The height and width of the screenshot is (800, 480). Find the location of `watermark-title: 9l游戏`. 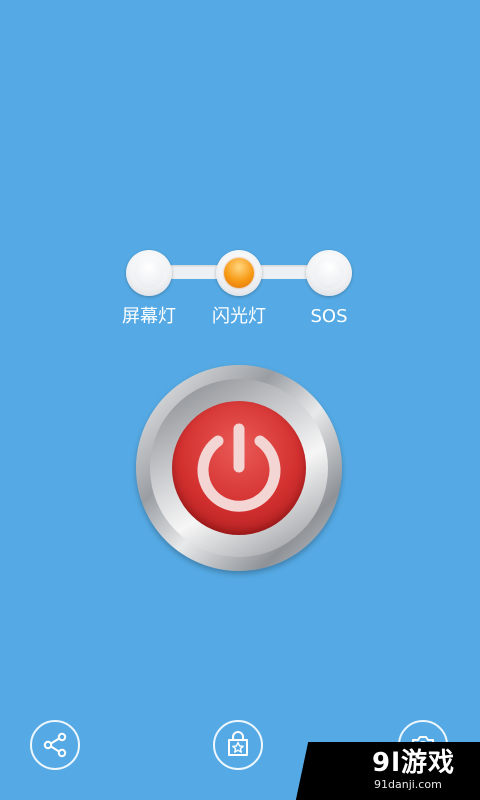

watermark-title: 9l游戏 is located at coordinates (414, 763).